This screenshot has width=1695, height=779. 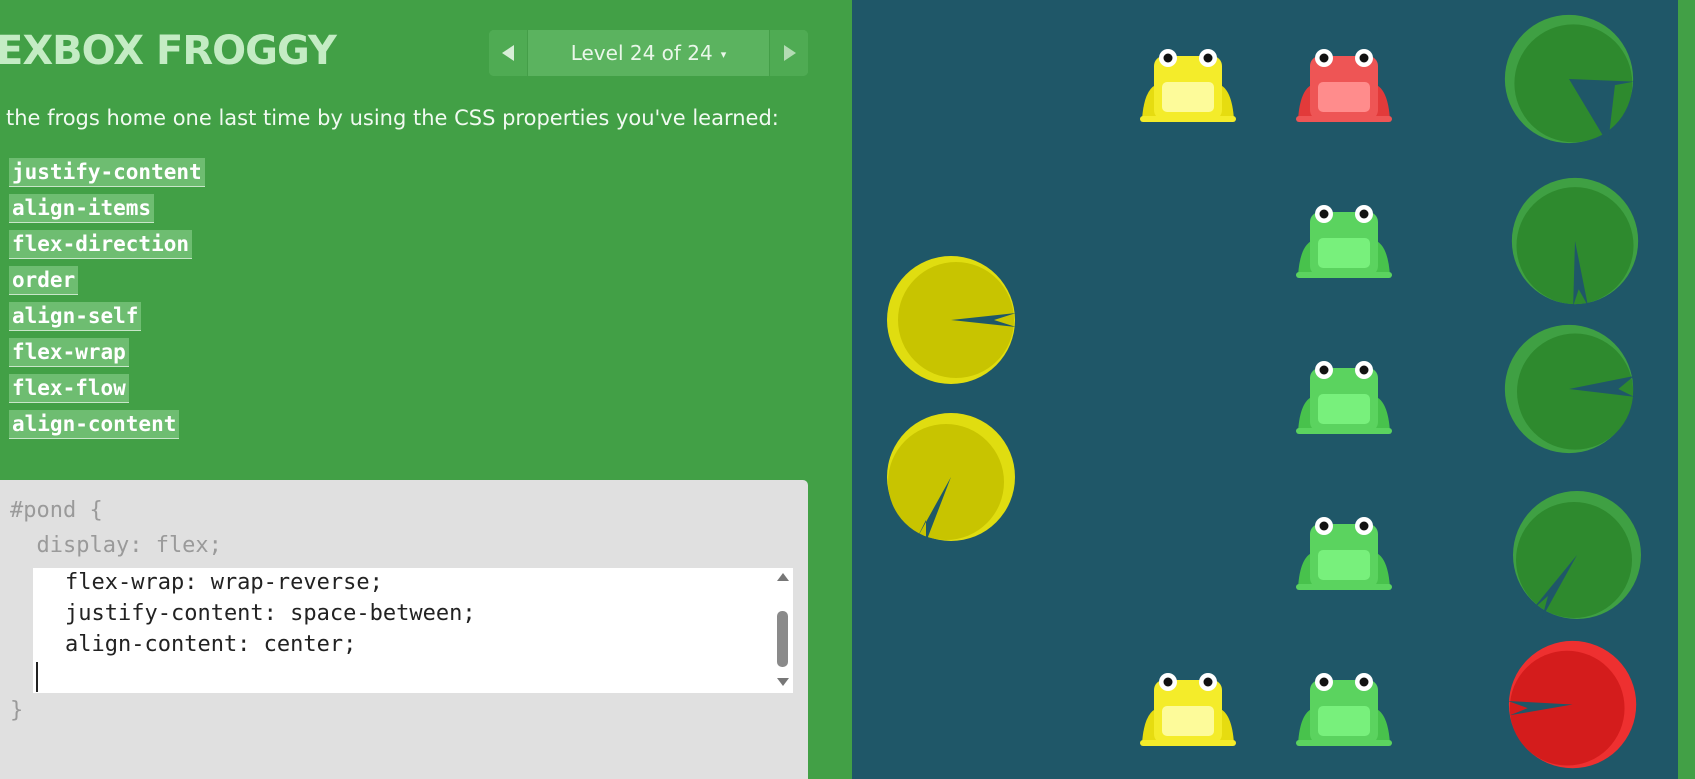 What do you see at coordinates (1344, 85) in the screenshot?
I see `red-frog-icon` at bounding box center [1344, 85].